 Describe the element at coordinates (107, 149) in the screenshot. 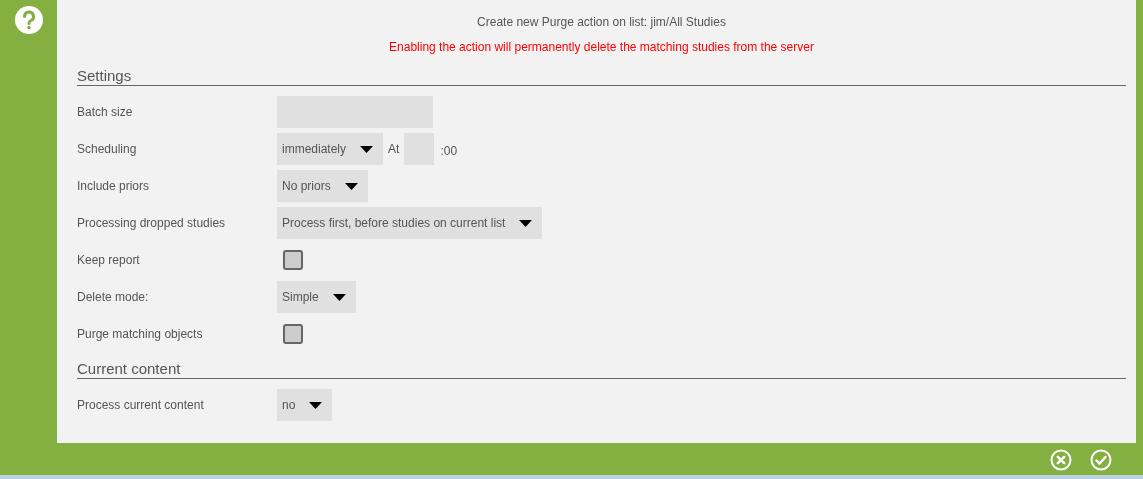

I see `field-label: Scheduling` at that location.